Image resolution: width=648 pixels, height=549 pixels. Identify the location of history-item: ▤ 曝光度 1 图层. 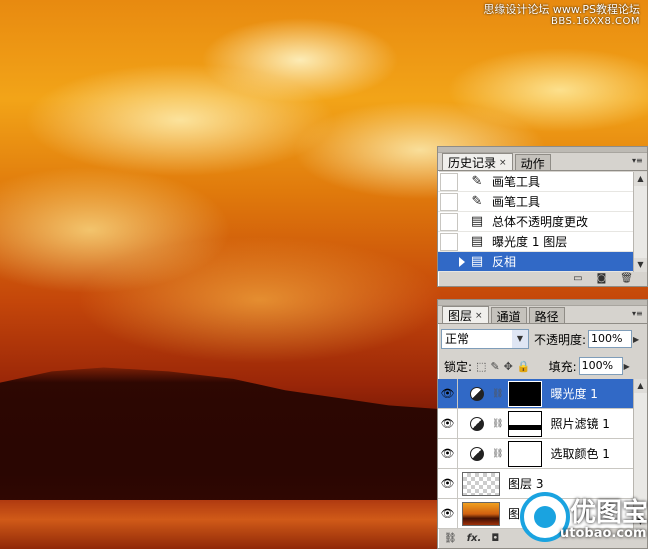
(536, 242).